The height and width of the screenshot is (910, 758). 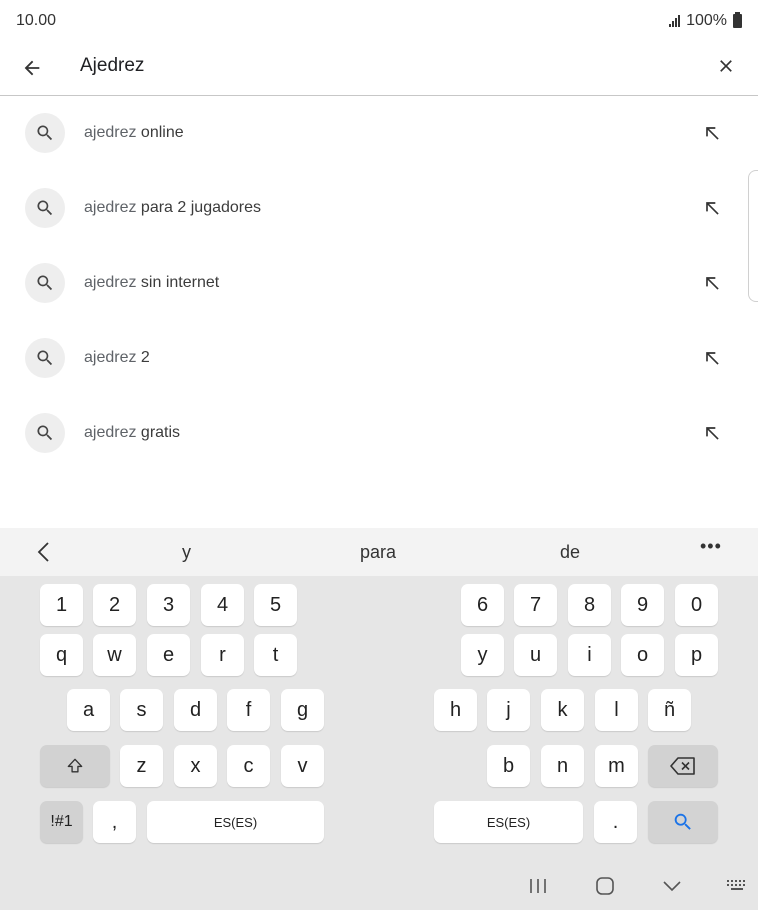 I want to click on key: 4, so click(x=222, y=605).